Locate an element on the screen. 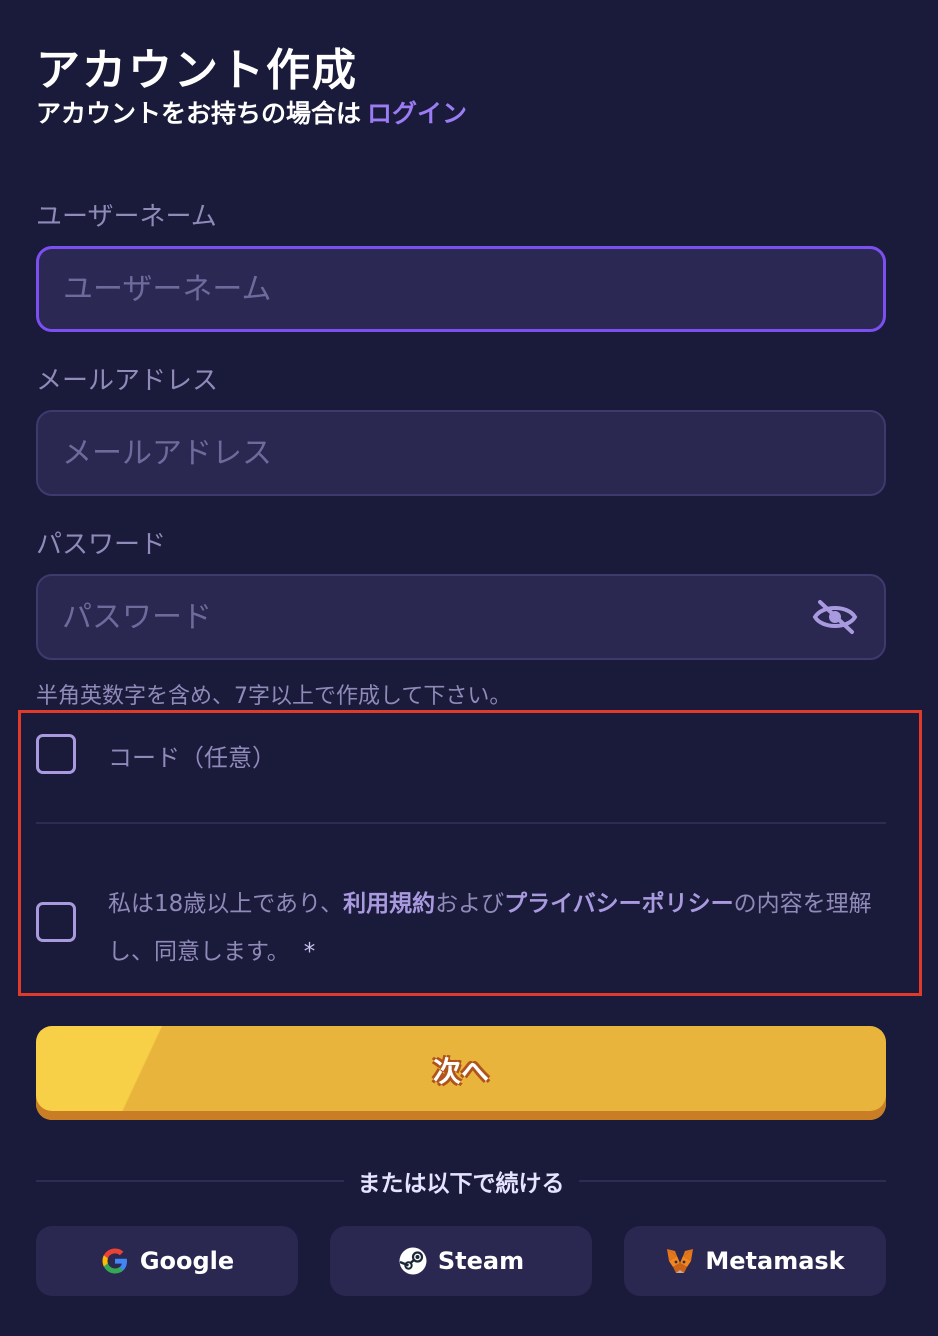 The height and width of the screenshot is (1336, 938). password-field-box is located at coordinates (461, 617).